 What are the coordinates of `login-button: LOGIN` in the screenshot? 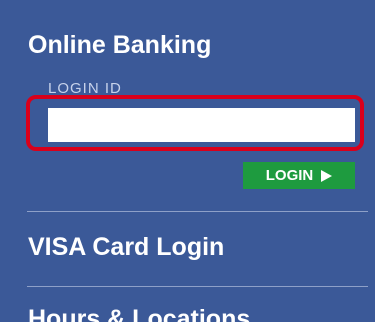 It's located at (299, 175).